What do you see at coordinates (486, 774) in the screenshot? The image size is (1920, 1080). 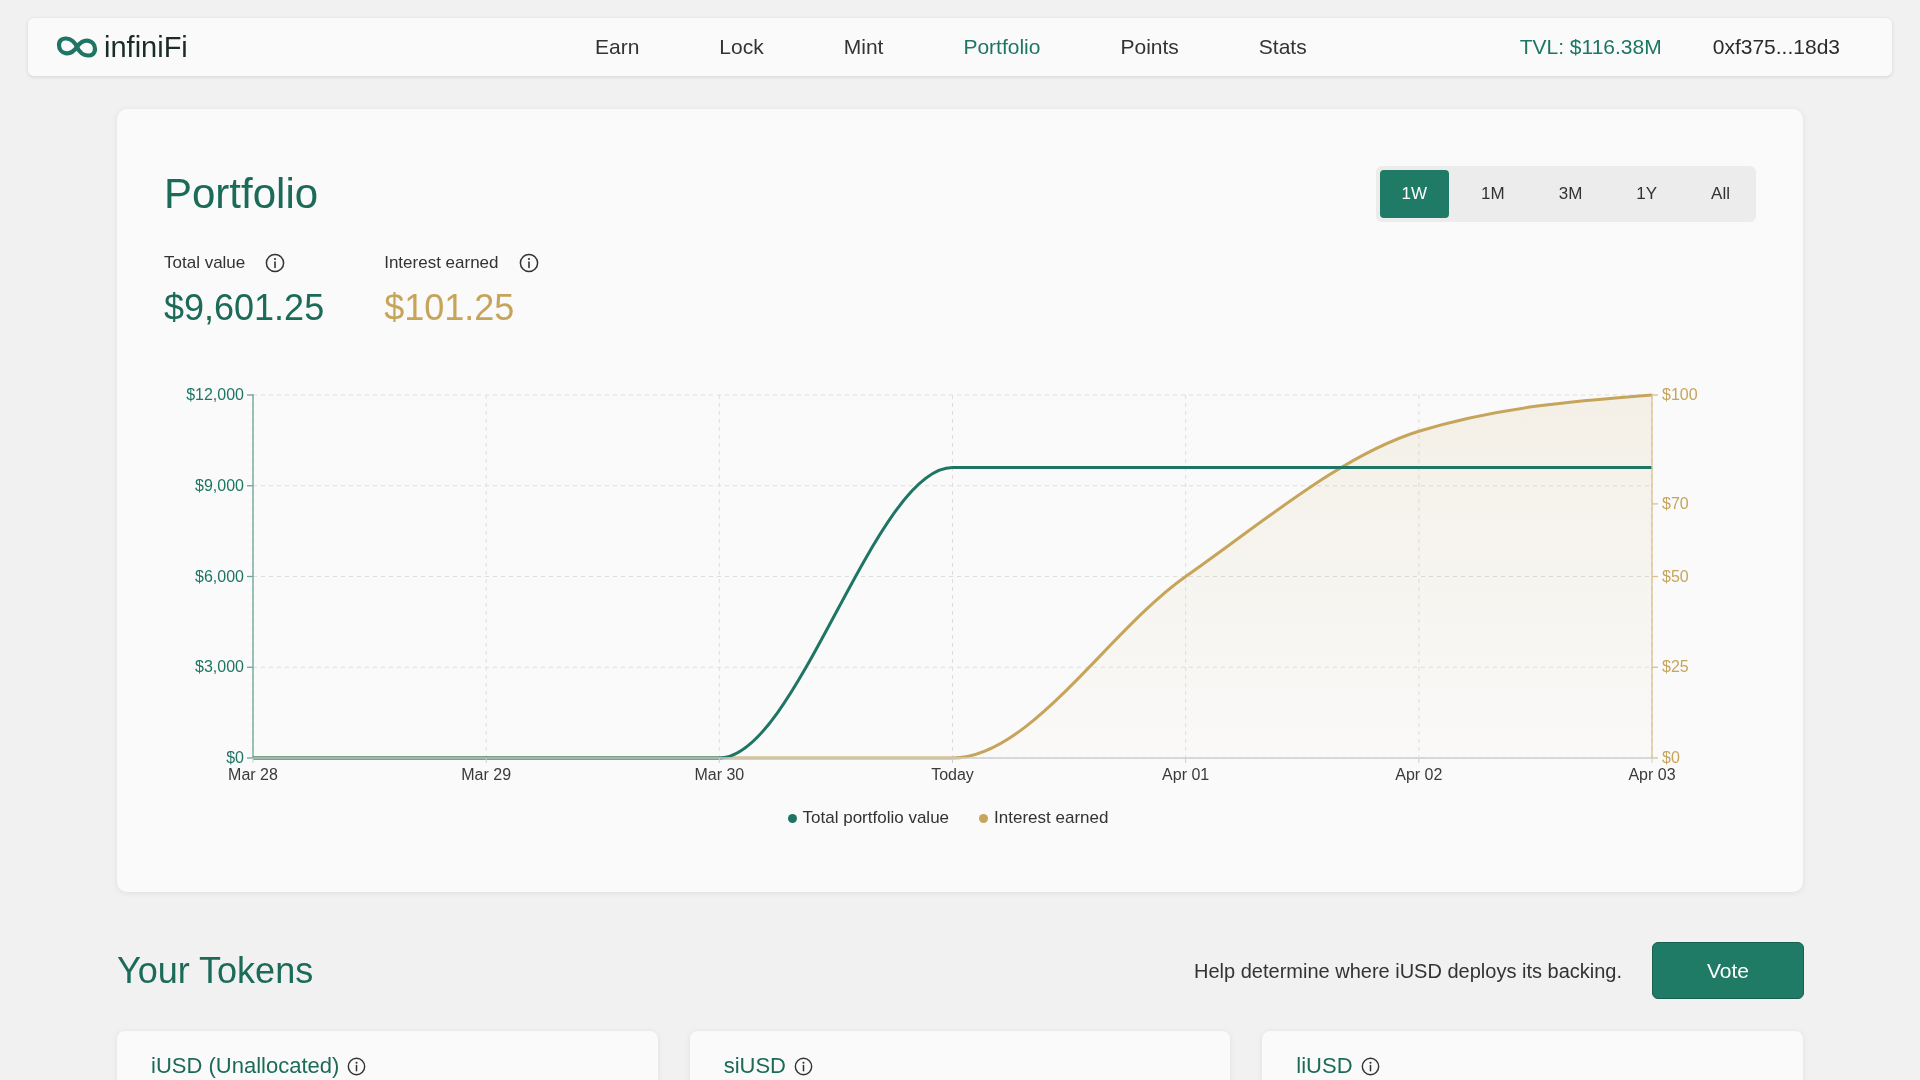 I see `x-axis-label: Mar 29` at bounding box center [486, 774].